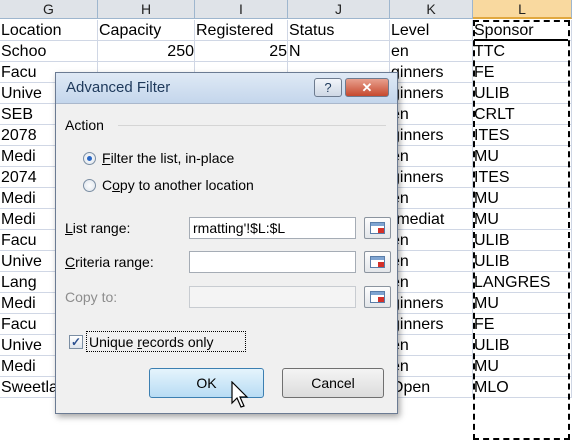 The height and width of the screenshot is (440, 572). I want to click on header-cell-level: Level, so click(431, 30).